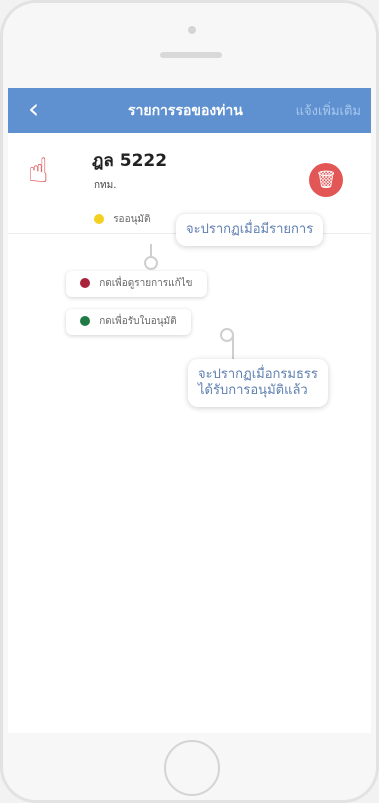 The height and width of the screenshot is (803, 379). I want to click on menu-view-edits: กดเพื่อดูรายการแก้ไข, so click(136, 284).